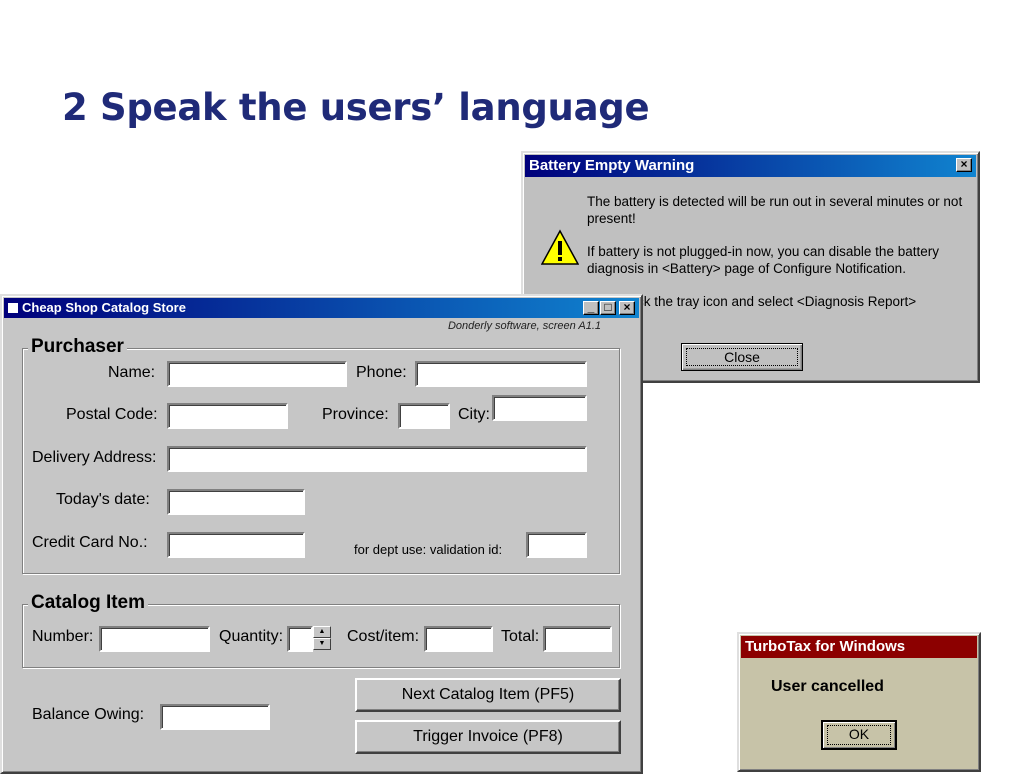 This screenshot has height=774, width=1024. What do you see at coordinates (825, 646) in the screenshot?
I see `turbotax-title: TurboTax for Windows` at bounding box center [825, 646].